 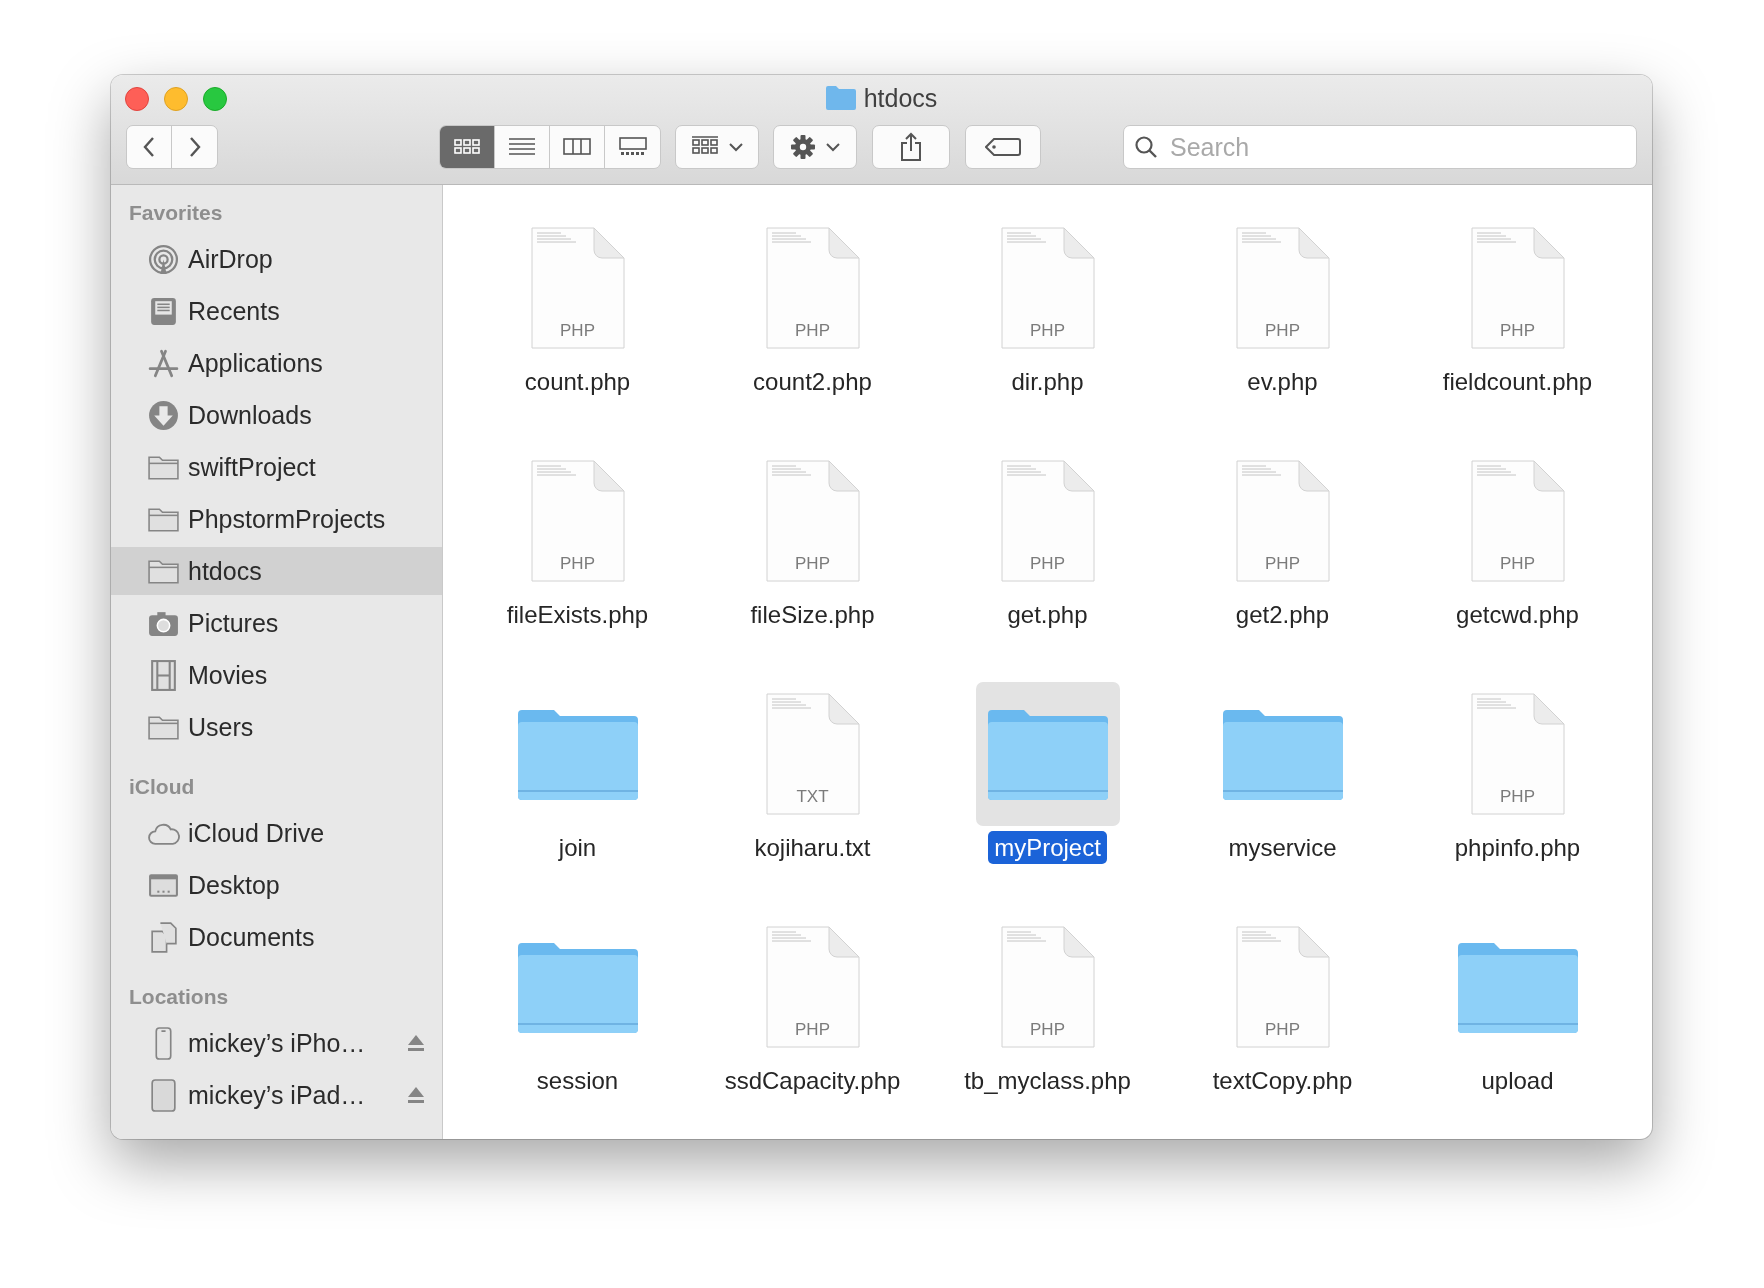 I want to click on view-columns-icon, so click(x=577, y=147).